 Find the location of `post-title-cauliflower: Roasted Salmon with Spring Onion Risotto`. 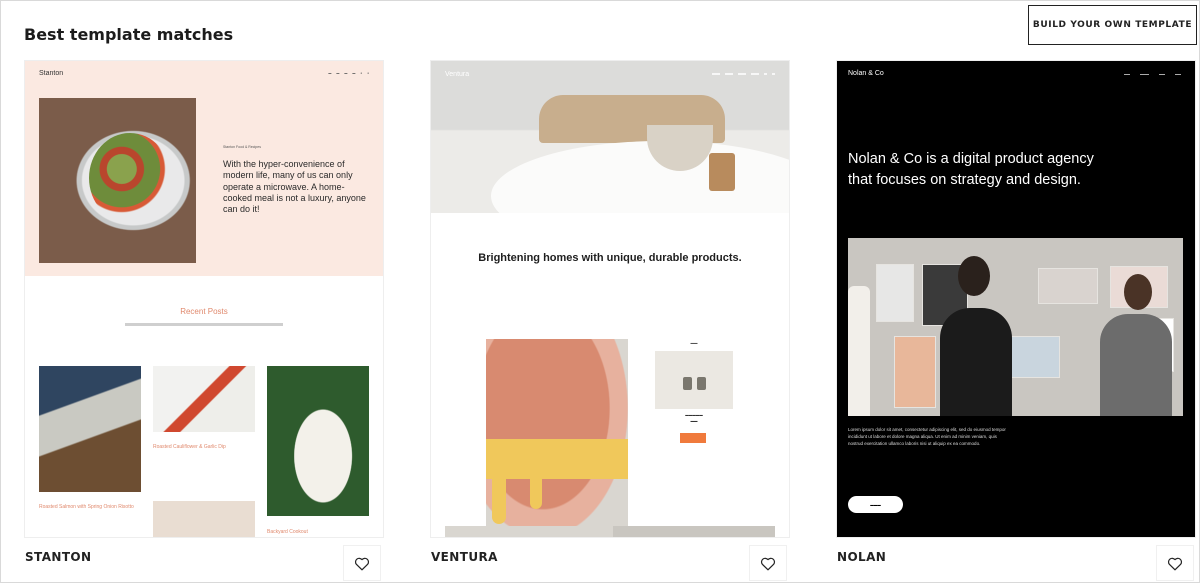

post-title-cauliflower: Roasted Salmon with Spring Onion Risotto is located at coordinates (86, 507).